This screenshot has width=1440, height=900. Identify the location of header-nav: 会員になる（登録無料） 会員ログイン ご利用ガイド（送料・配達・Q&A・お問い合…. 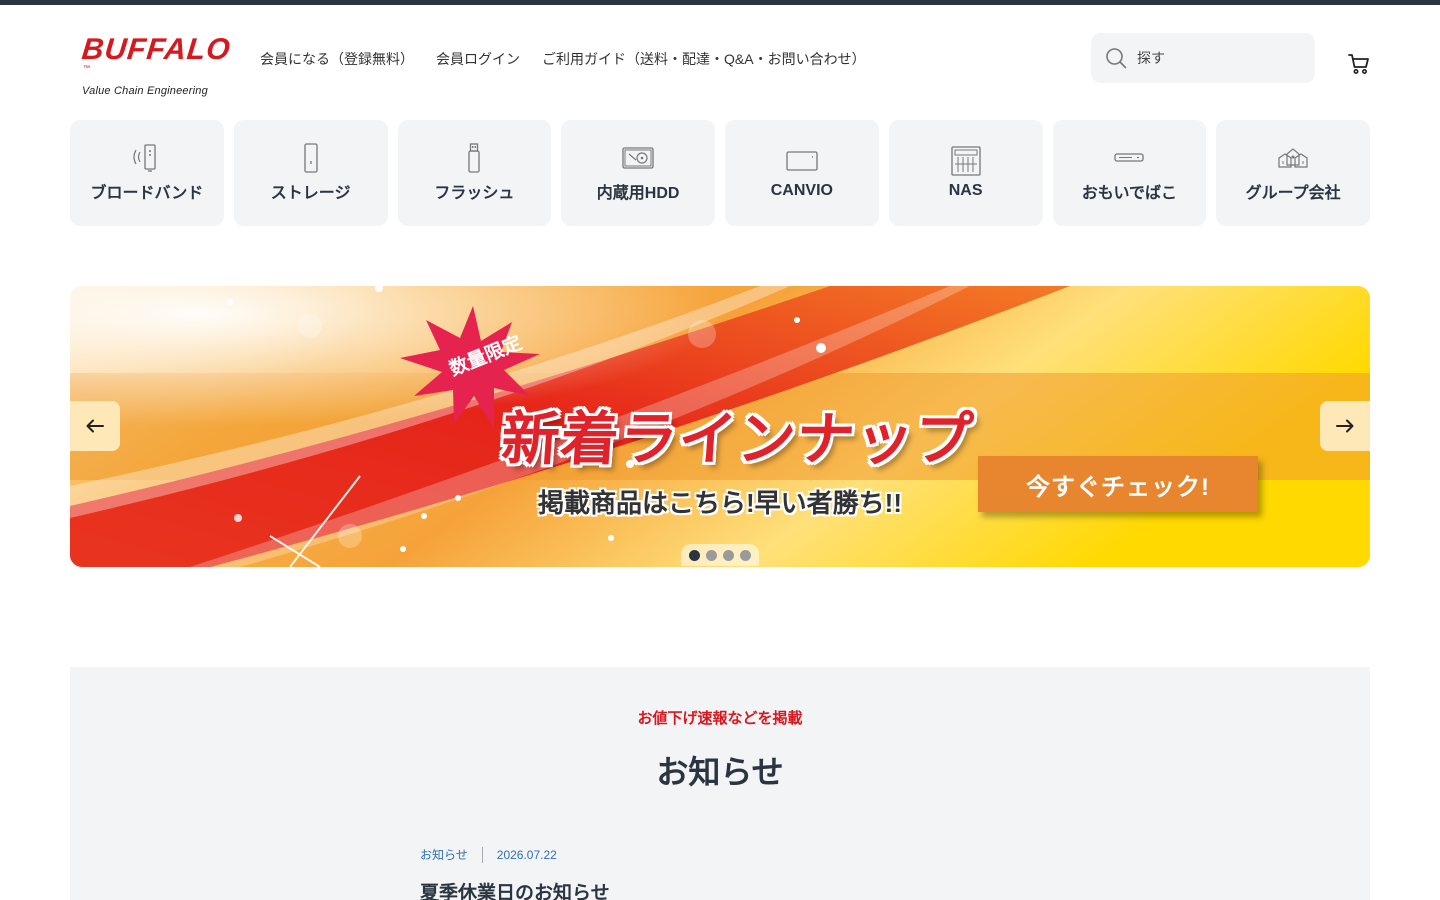
(563, 59).